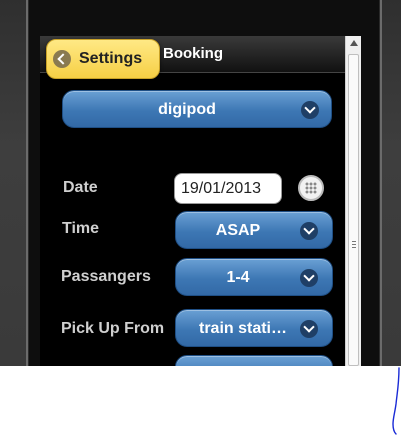  I want to click on back-button: Settings, so click(103, 59).